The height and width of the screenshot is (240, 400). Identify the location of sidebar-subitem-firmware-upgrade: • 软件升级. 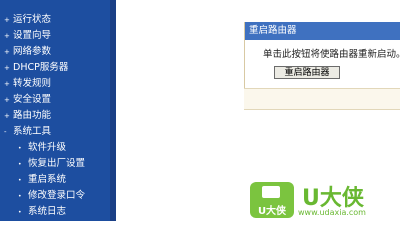
(42, 148).